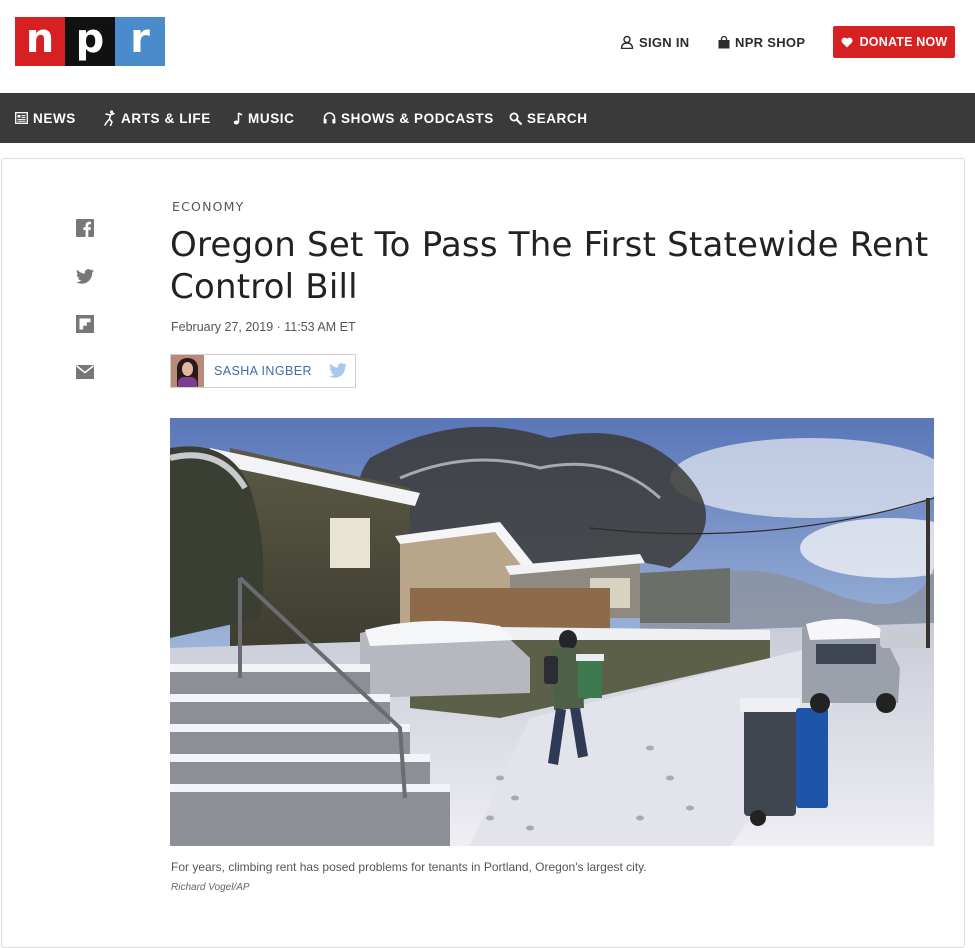 This screenshot has width=975, height=948. Describe the element at coordinates (770, 42) in the screenshot. I see `npr-shop-label: NPR SHOP` at that location.